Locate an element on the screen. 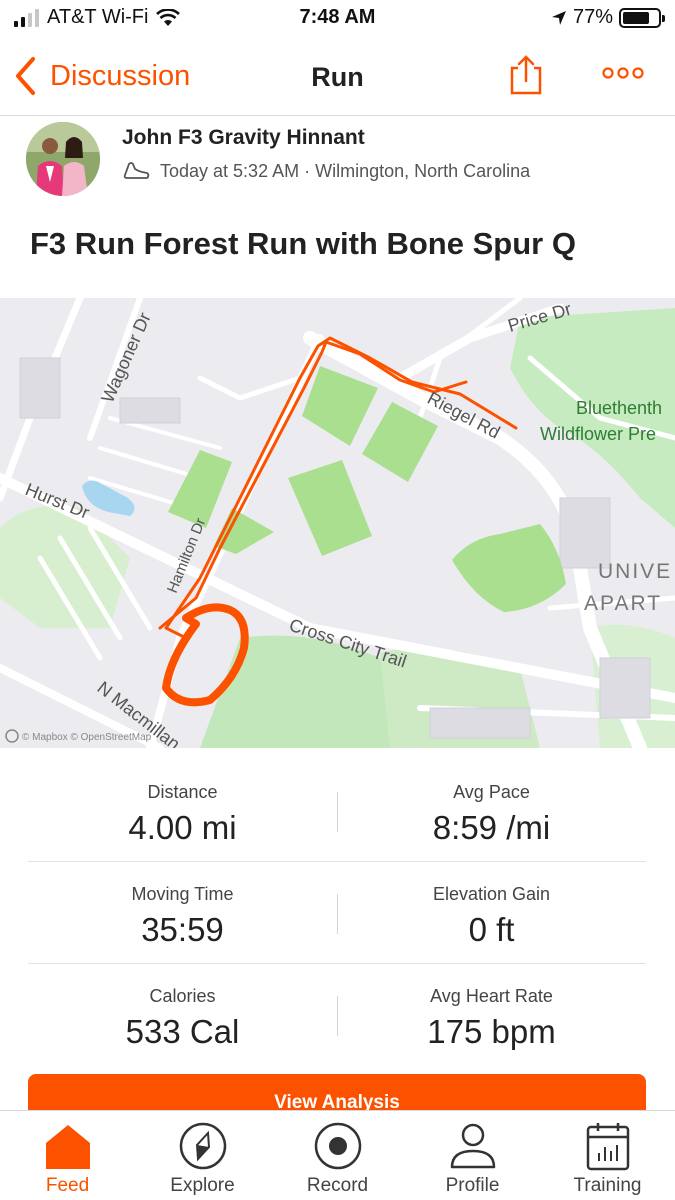 This screenshot has height=1200, width=675. battery-icon is located at coordinates (642, 17).